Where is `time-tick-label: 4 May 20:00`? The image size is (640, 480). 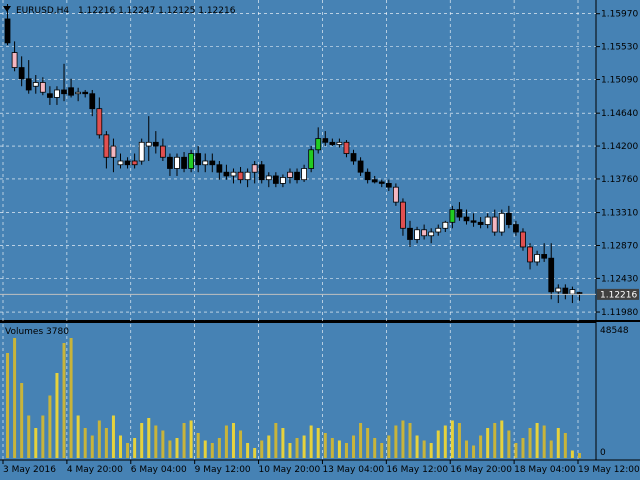 time-tick-label: 4 May 20:00 is located at coordinates (95, 470).